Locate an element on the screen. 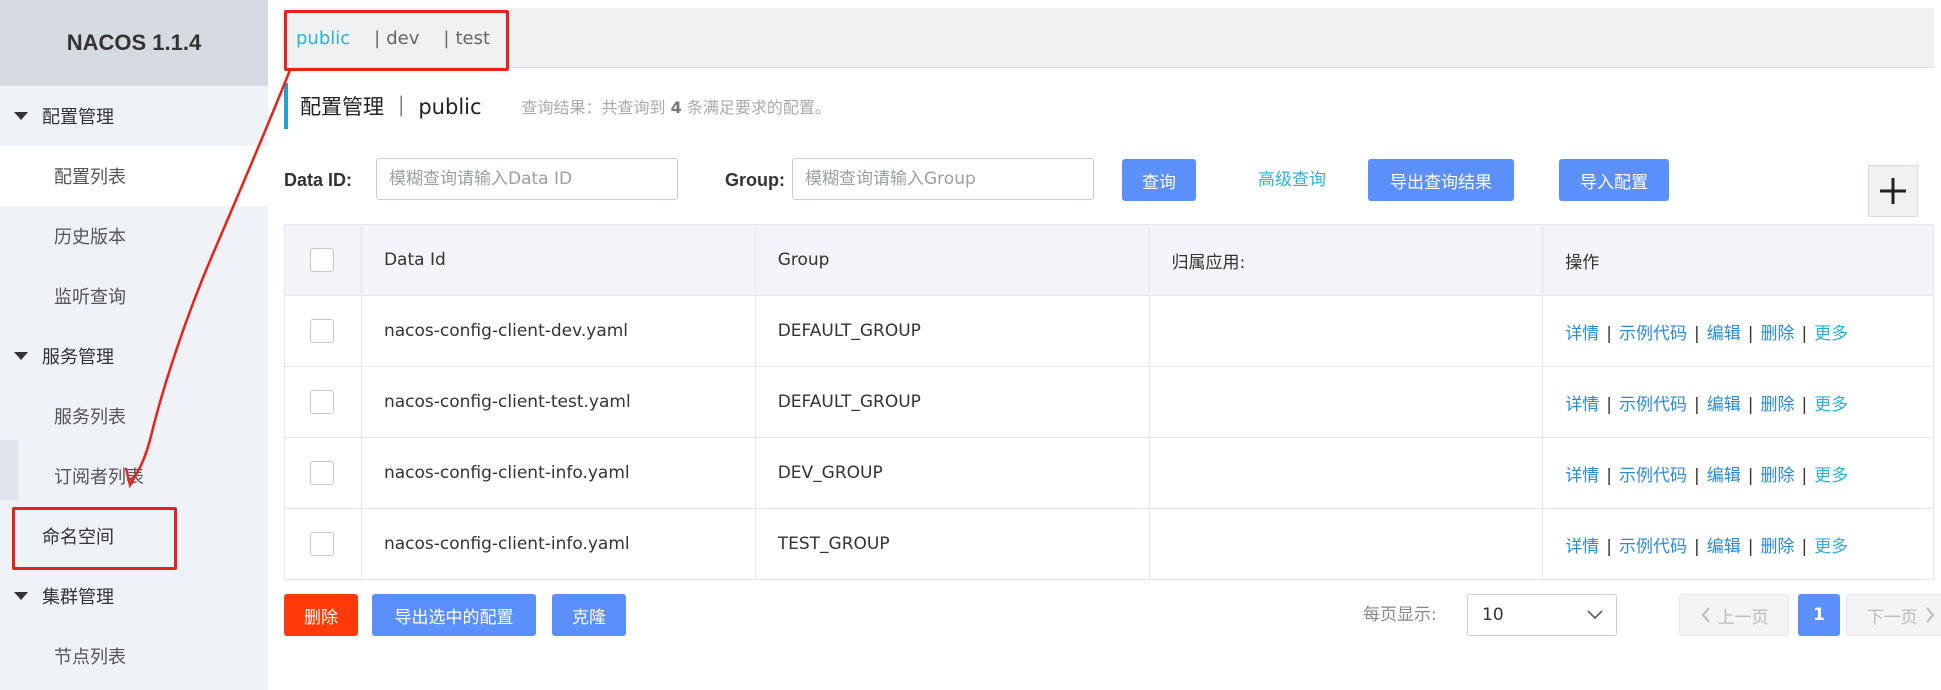 This screenshot has width=1941, height=690. cell-group: DEV_GROUP is located at coordinates (952, 473).